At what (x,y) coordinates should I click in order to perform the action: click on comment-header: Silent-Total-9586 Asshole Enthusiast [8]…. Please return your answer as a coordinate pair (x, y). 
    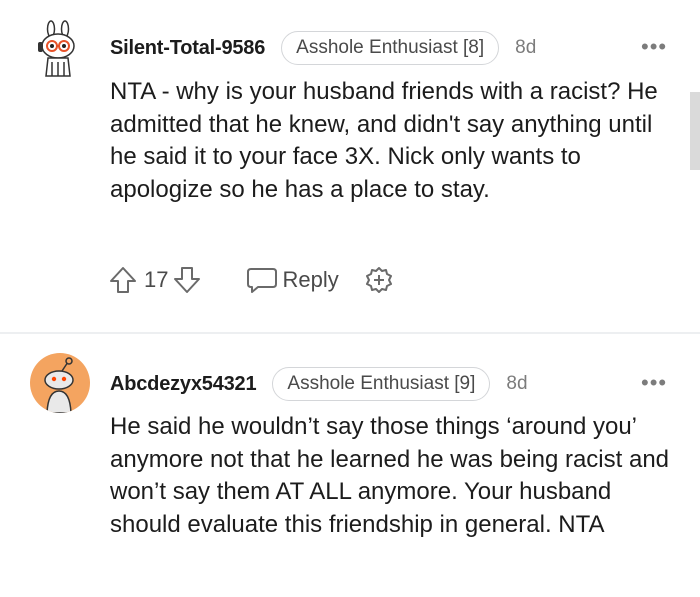
    Looking at the image, I should click on (323, 48).